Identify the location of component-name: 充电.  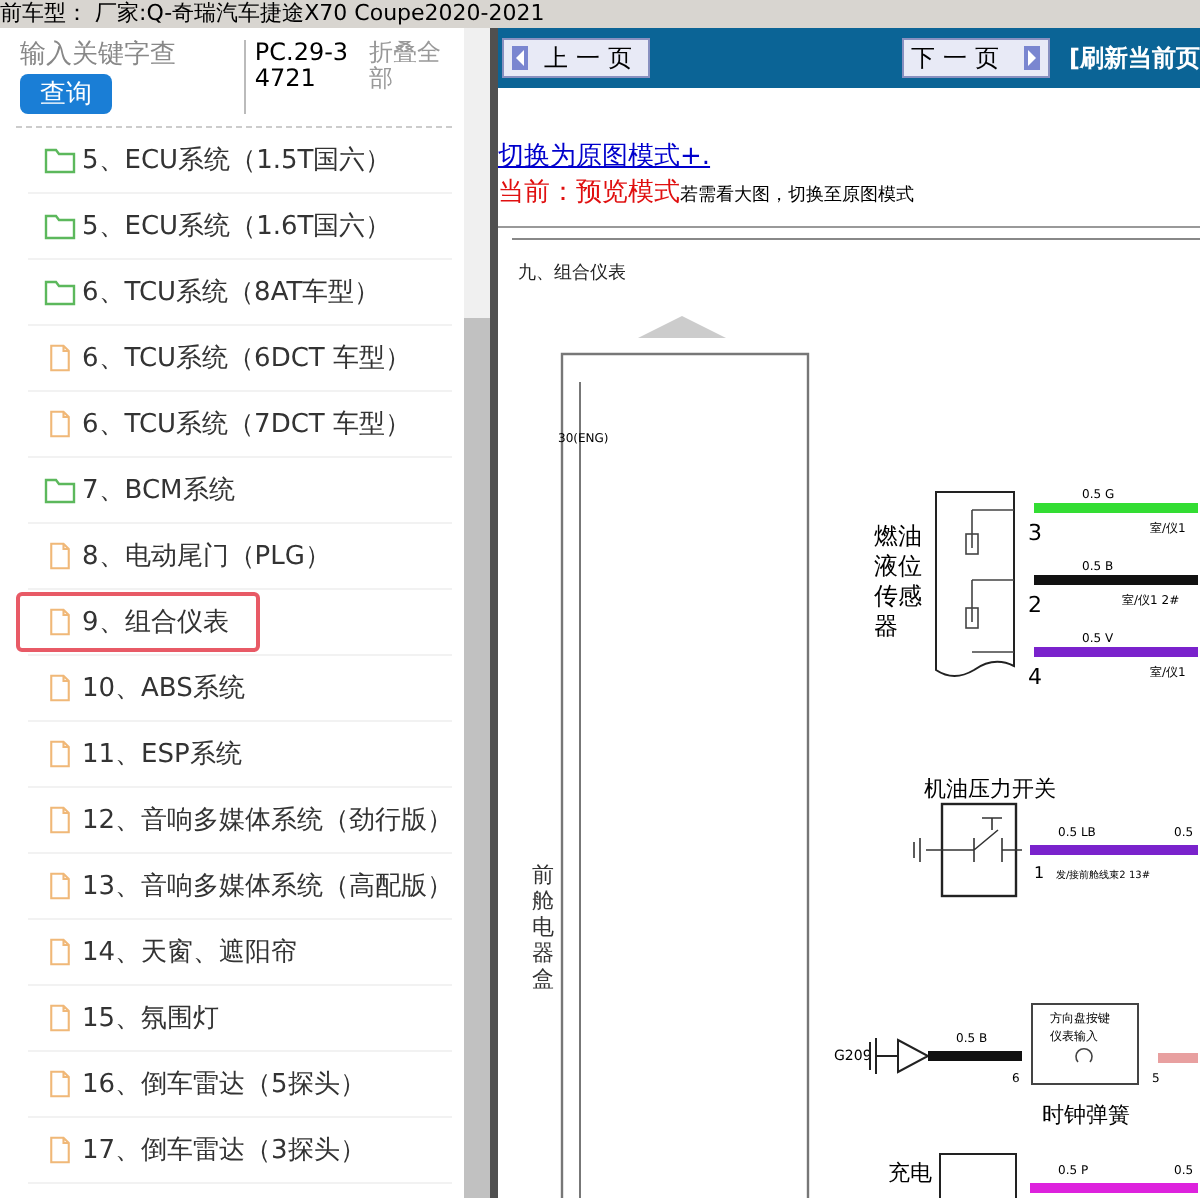
(910, 1173).